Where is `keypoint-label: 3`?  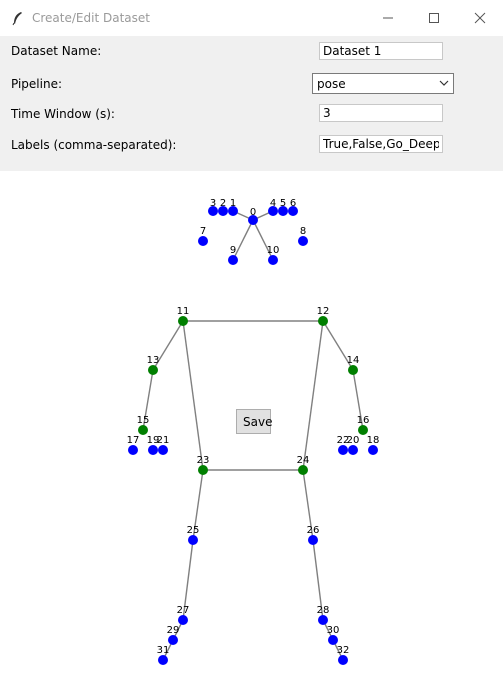
keypoint-label: 3 is located at coordinates (213, 203).